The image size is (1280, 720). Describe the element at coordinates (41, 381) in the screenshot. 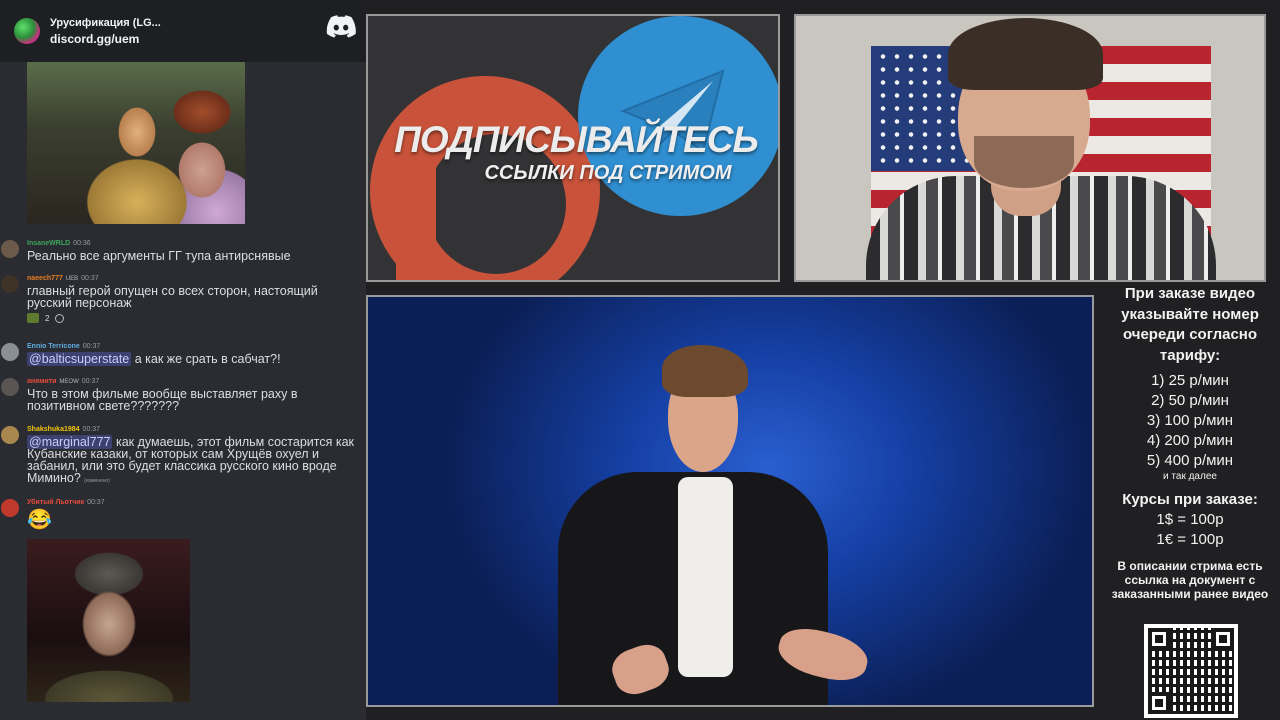

I see `username: анямити` at that location.